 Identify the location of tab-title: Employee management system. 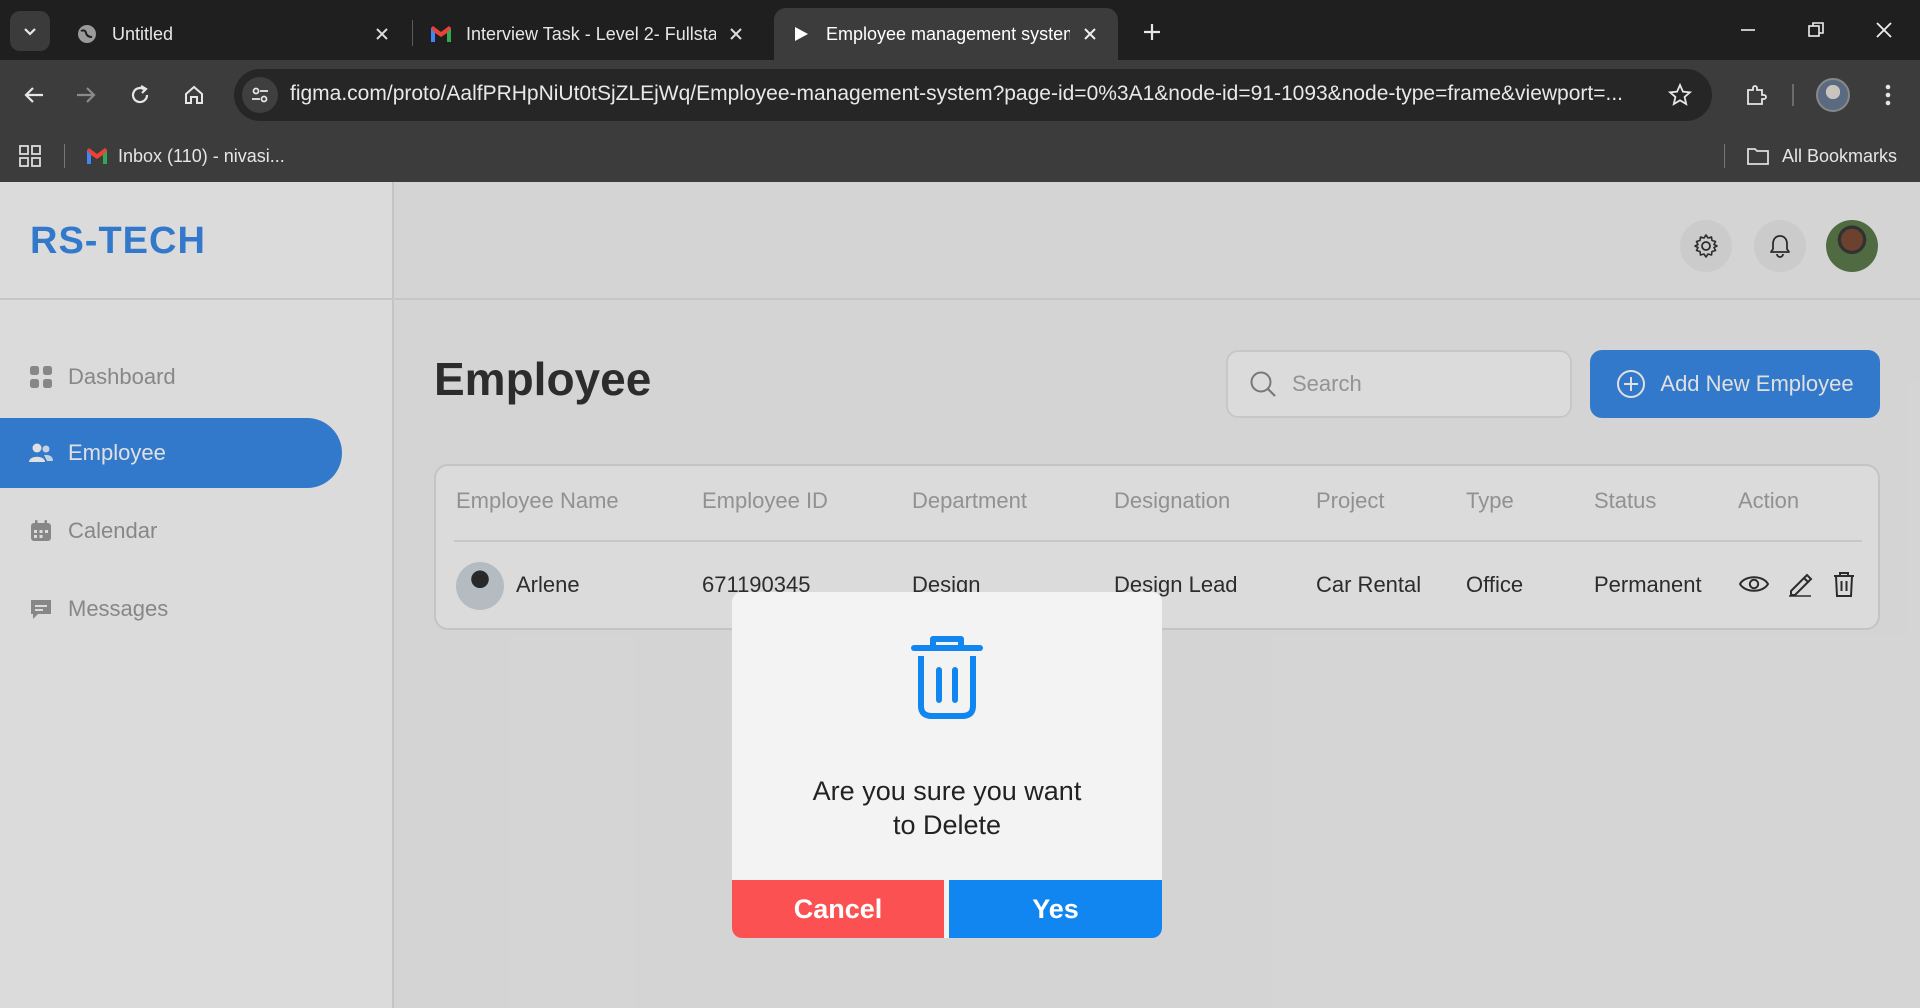
(948, 33).